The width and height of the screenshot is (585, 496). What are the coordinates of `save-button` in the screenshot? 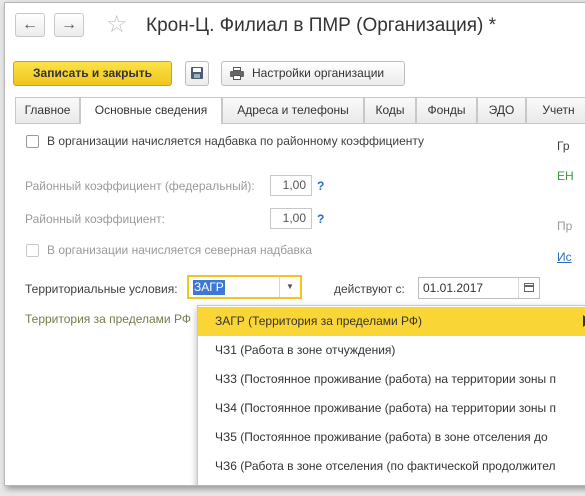 It's located at (197, 73).